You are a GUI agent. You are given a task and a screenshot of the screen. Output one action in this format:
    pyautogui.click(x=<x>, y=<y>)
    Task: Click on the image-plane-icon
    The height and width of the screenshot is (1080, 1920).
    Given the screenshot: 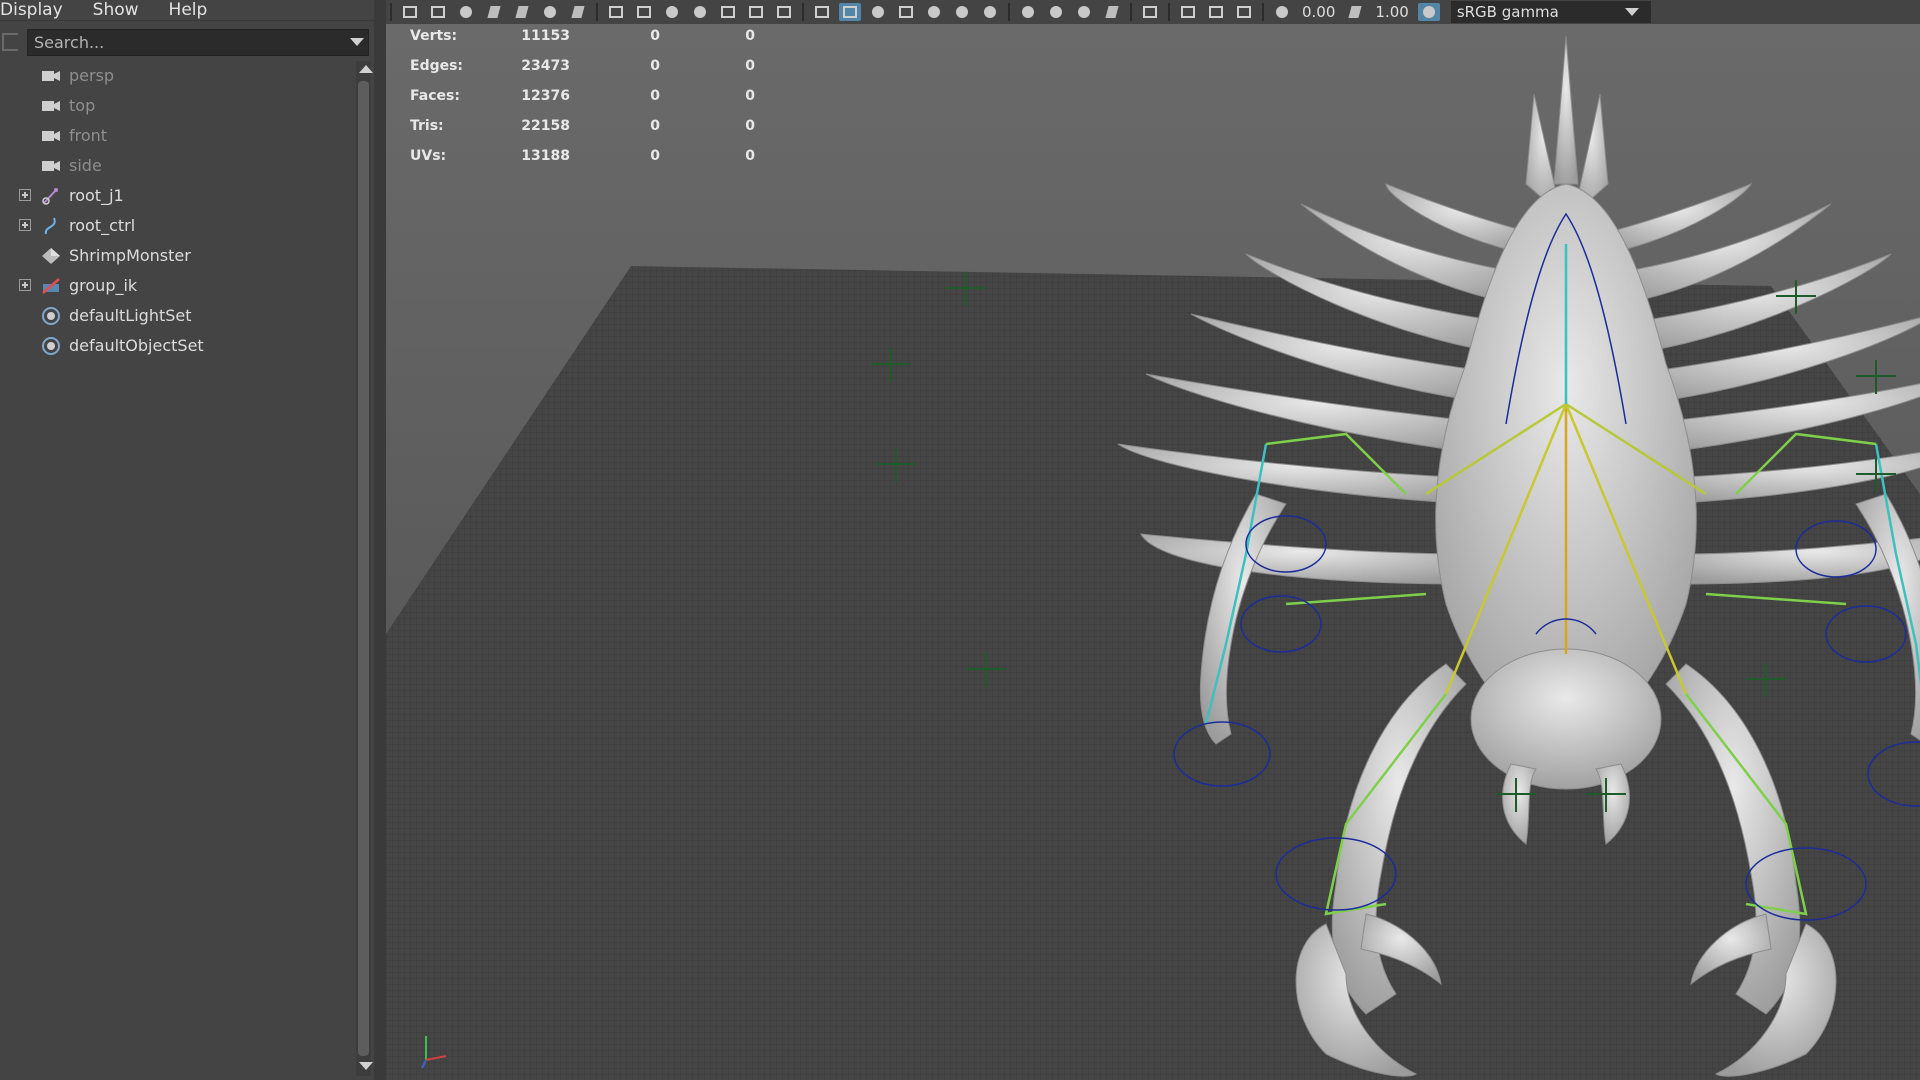 What is the action you would take?
    pyautogui.click(x=522, y=12)
    